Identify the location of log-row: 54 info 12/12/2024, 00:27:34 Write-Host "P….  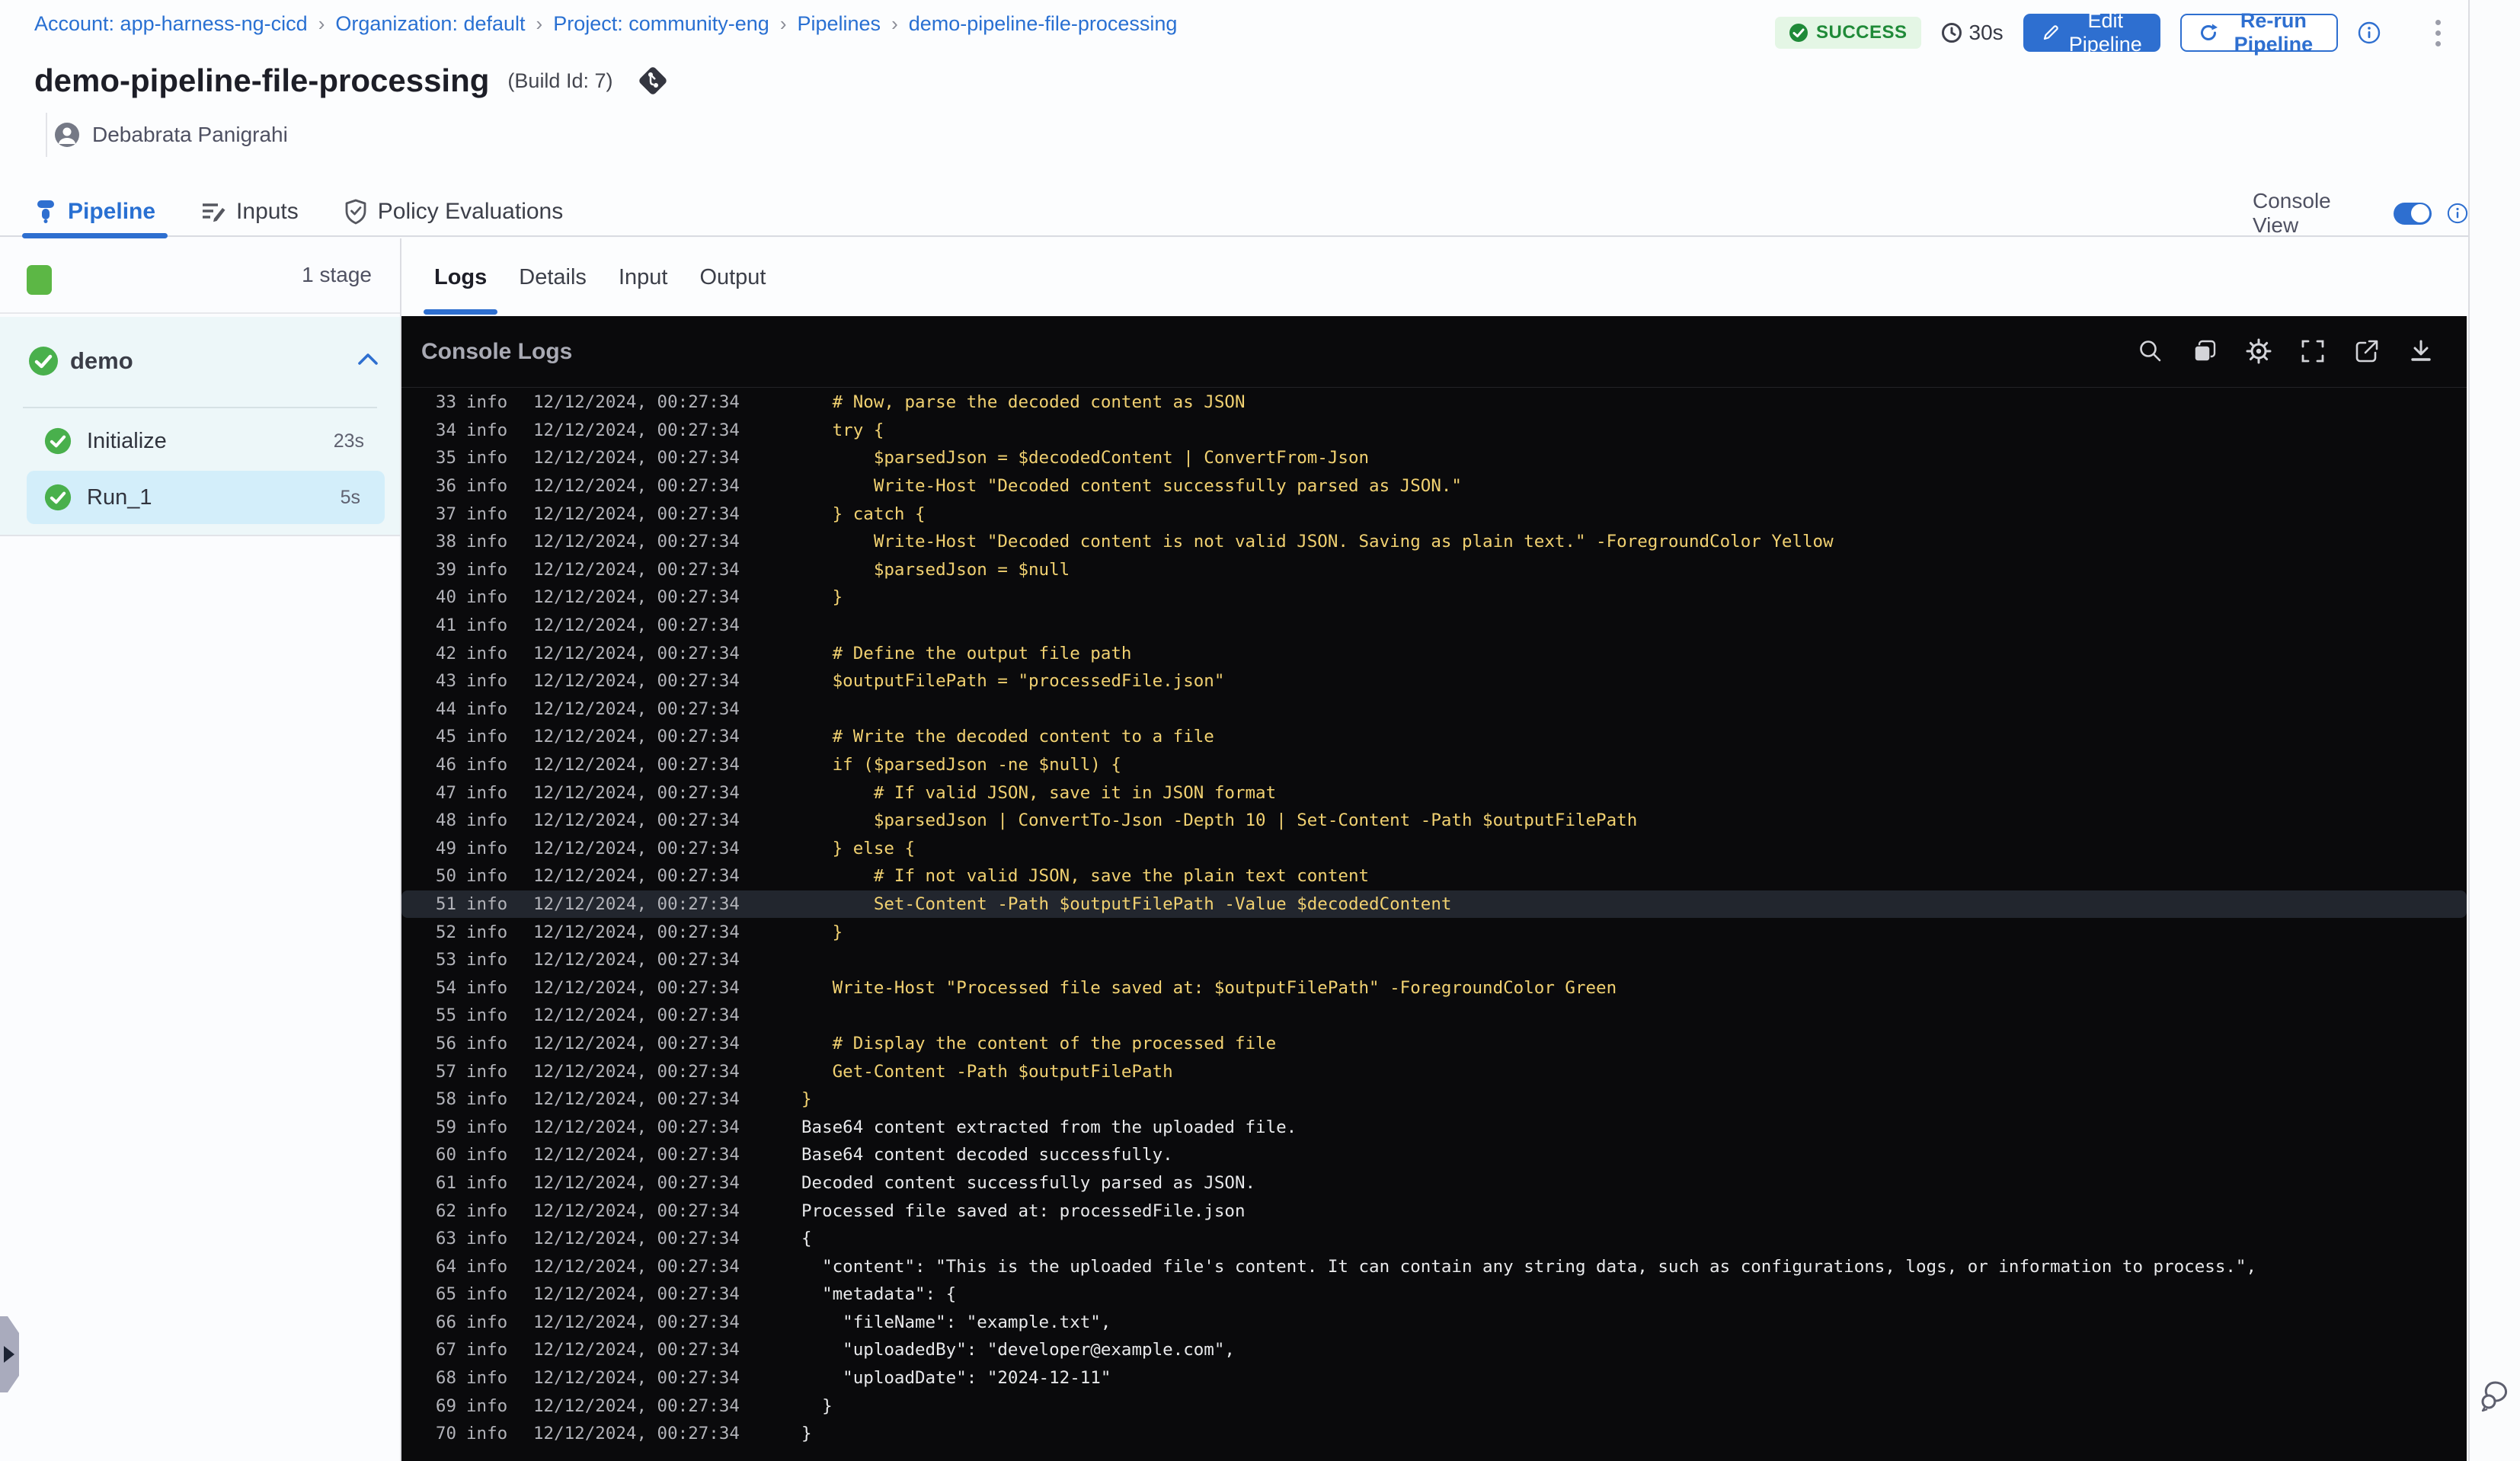
(1434, 987).